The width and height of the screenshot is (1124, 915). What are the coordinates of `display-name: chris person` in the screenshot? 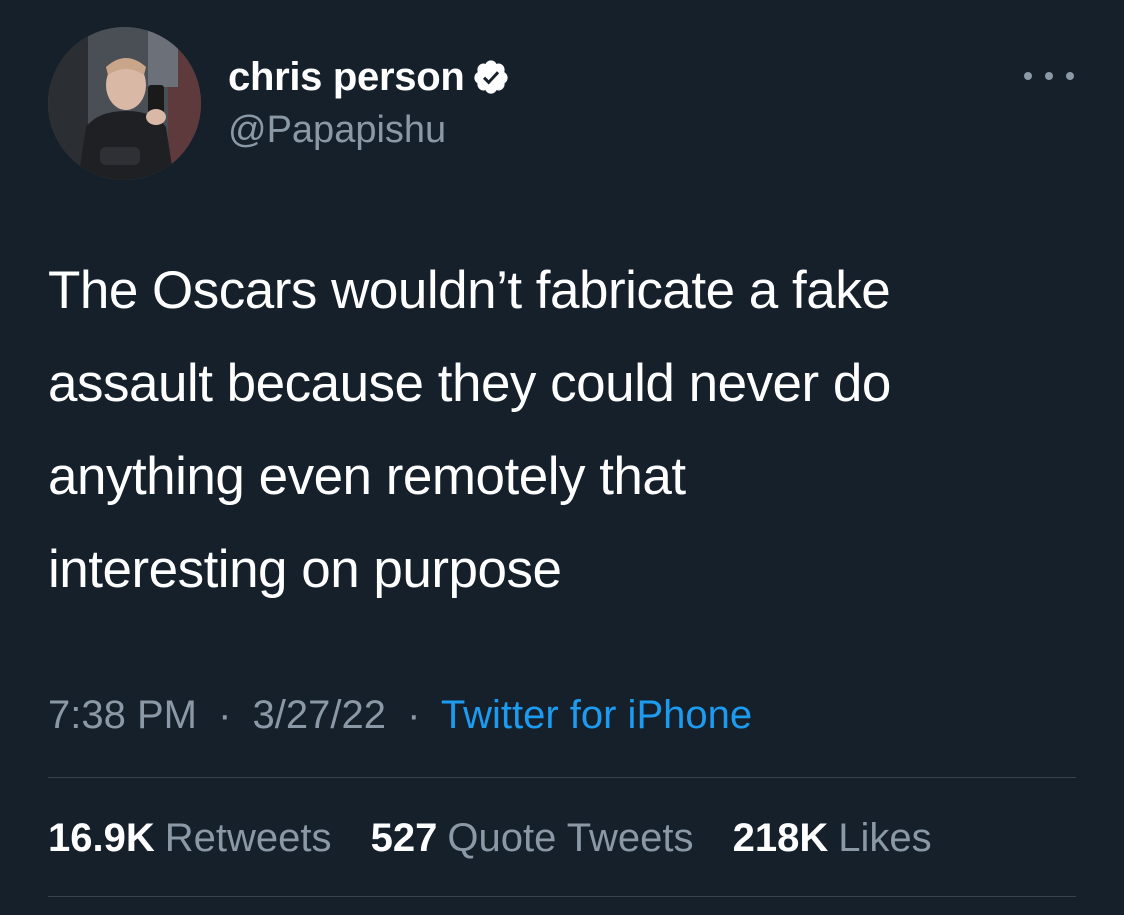 It's located at (346, 77).